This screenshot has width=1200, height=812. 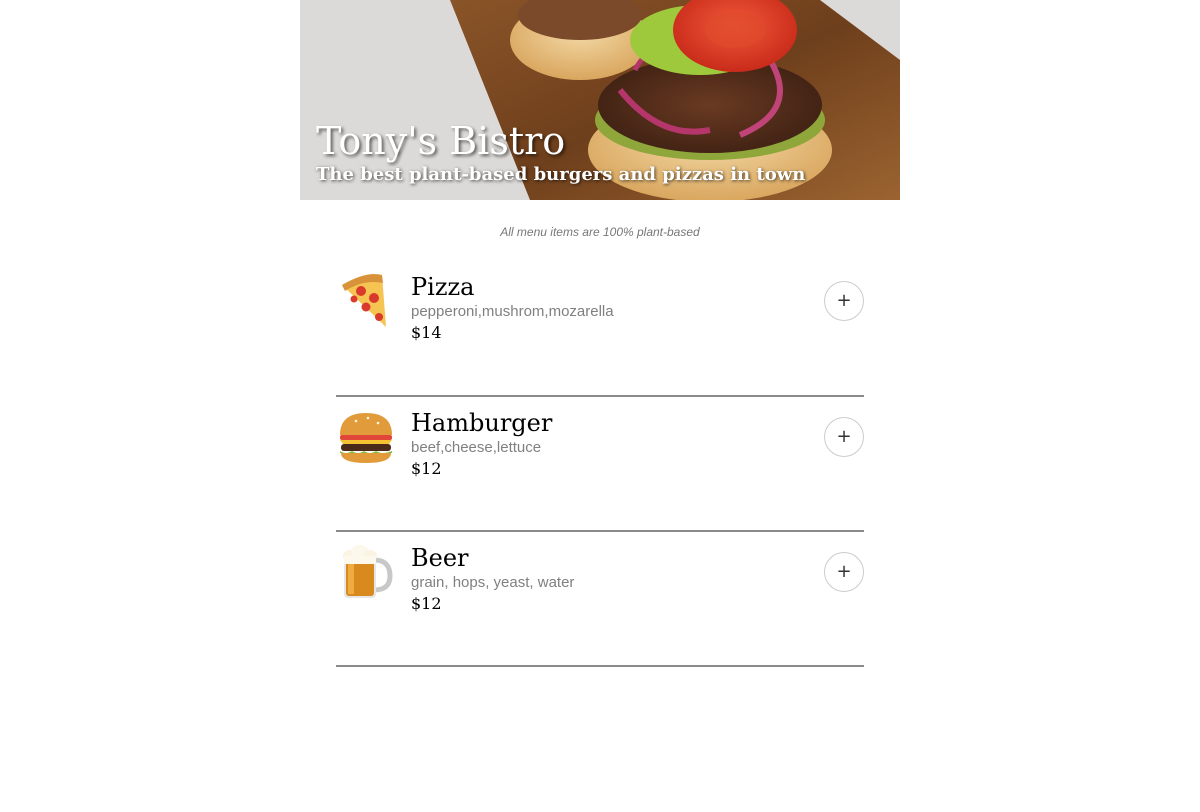 I want to click on item-info: Beer grain, hops, yeast, water $12, so click(x=492, y=579).